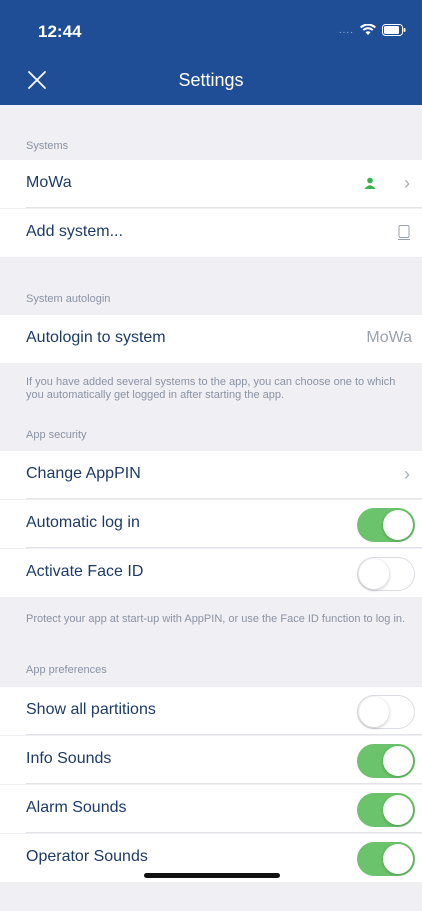  Describe the element at coordinates (85, 571) in the screenshot. I see `face-id-label: Activate Face ID` at that location.